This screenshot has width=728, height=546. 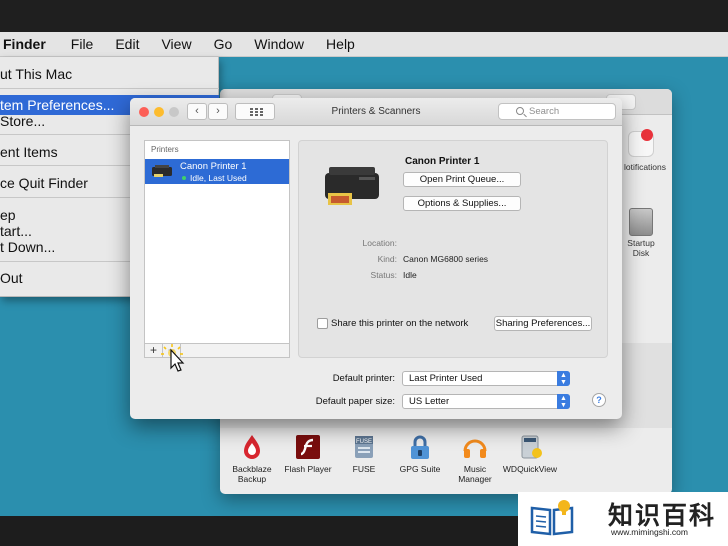 What do you see at coordinates (176, 44) in the screenshot?
I see `menu-view: View` at bounding box center [176, 44].